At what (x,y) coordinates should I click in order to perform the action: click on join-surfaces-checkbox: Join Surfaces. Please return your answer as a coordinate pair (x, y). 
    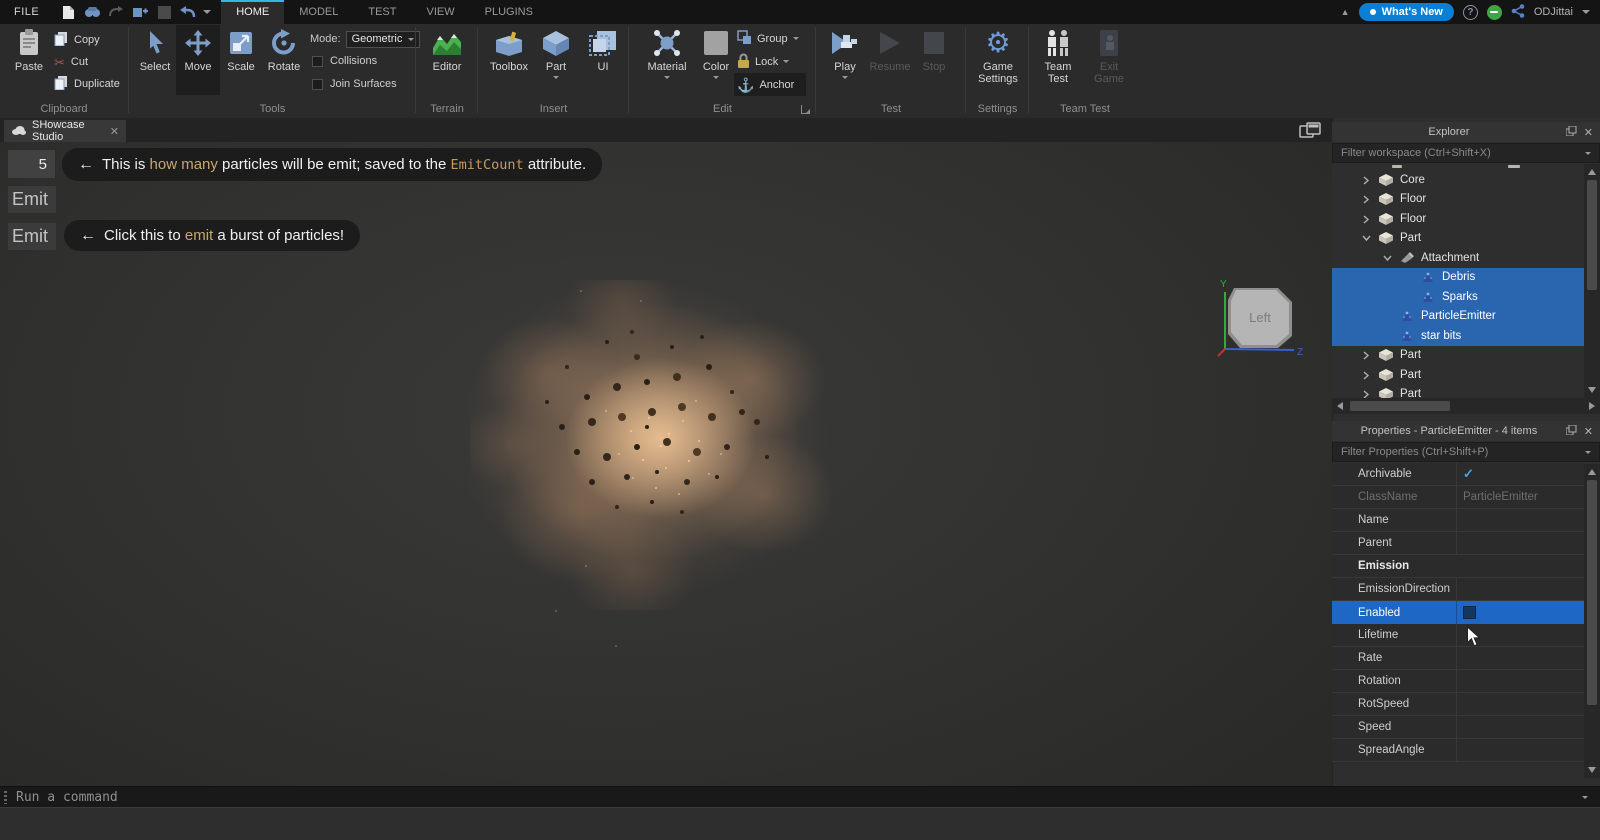
    Looking at the image, I should click on (354, 84).